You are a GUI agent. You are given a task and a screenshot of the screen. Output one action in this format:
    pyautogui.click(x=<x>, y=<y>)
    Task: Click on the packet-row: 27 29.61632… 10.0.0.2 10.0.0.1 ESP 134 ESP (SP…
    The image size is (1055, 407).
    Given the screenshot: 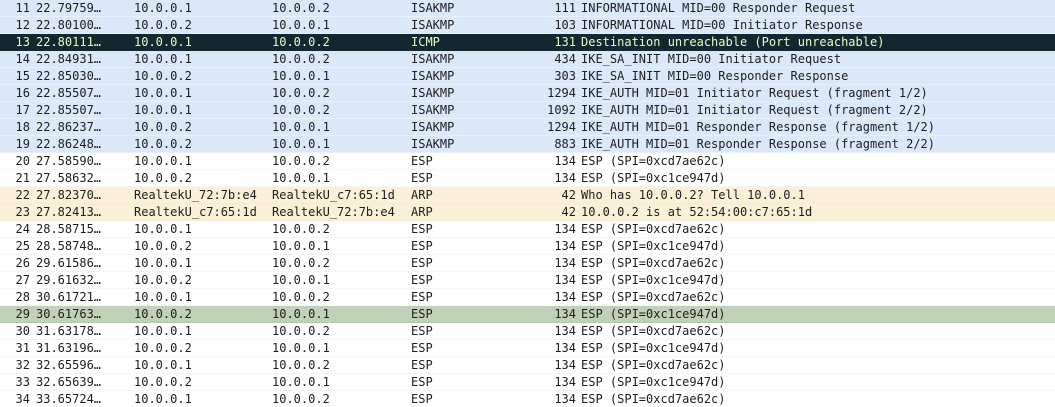 What is the action you would take?
    pyautogui.click(x=527, y=280)
    